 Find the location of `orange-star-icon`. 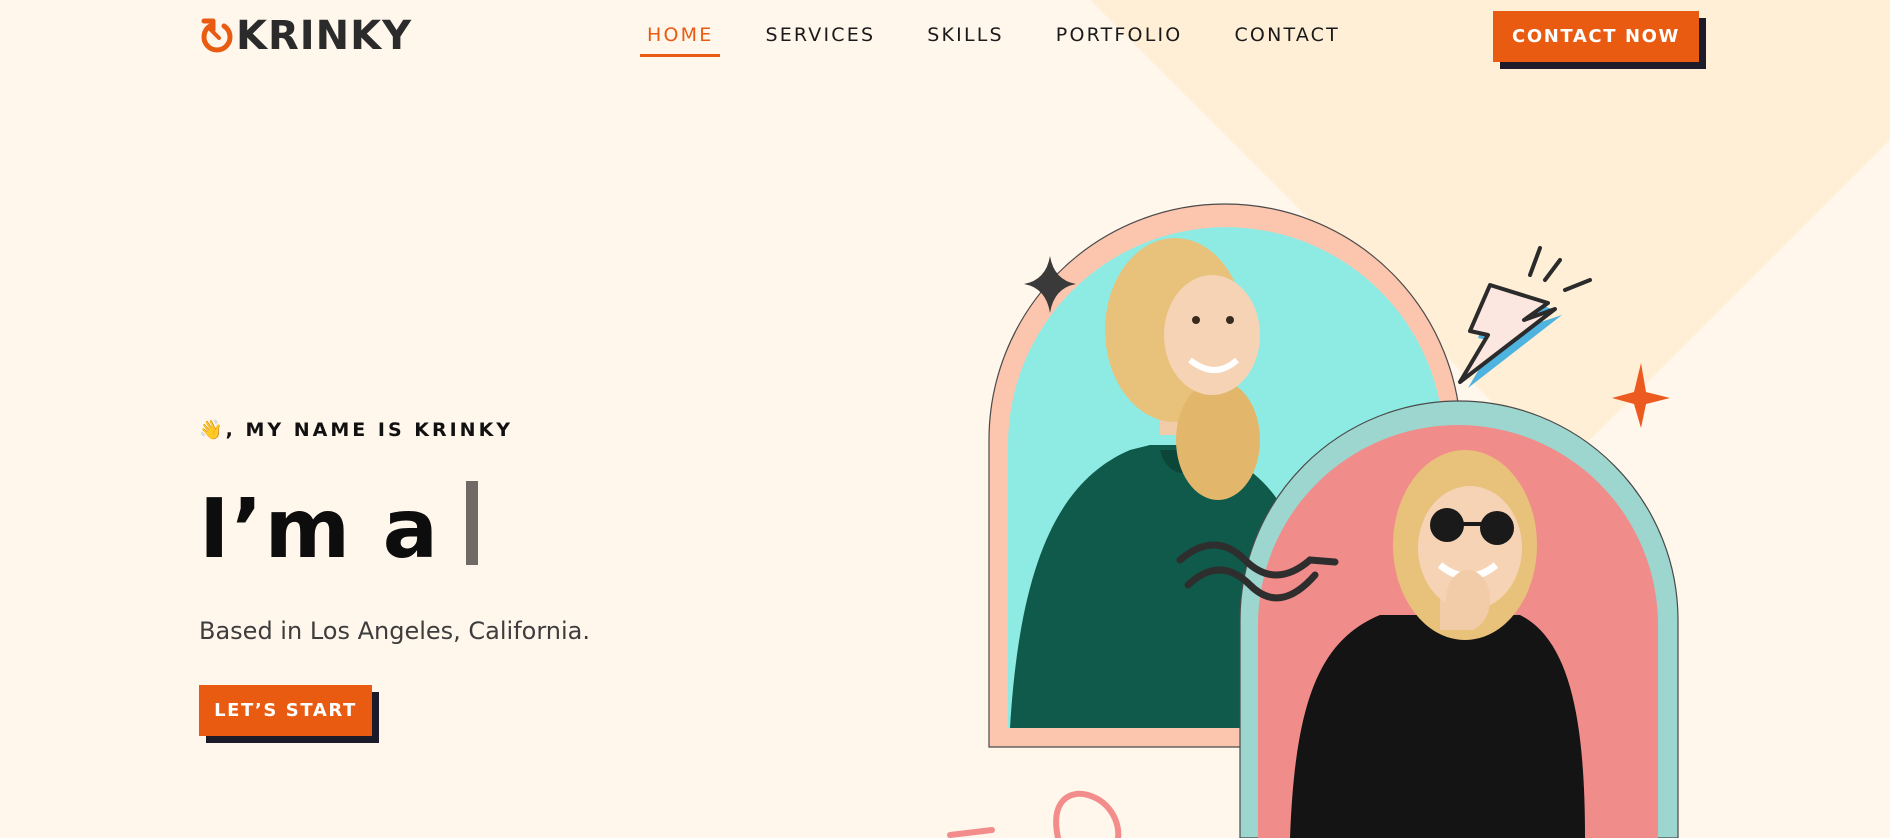

orange-star-icon is located at coordinates (1641, 395).